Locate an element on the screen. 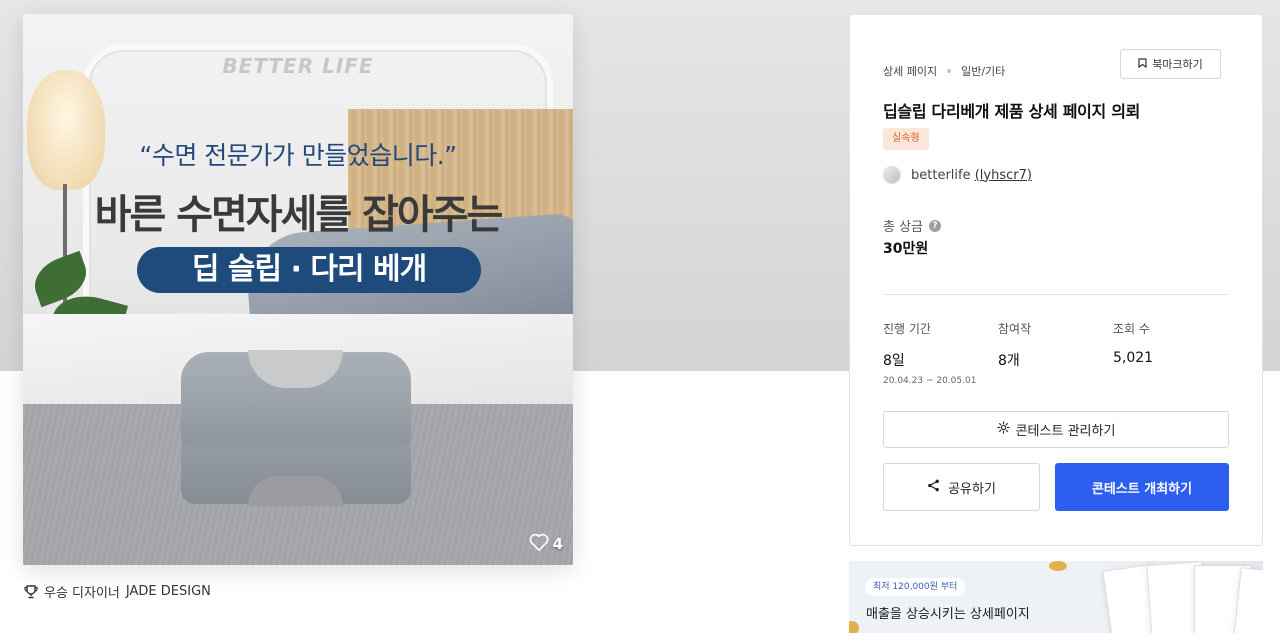  host-contest-button: 콘테스트 개최하기 is located at coordinates (1142, 487).